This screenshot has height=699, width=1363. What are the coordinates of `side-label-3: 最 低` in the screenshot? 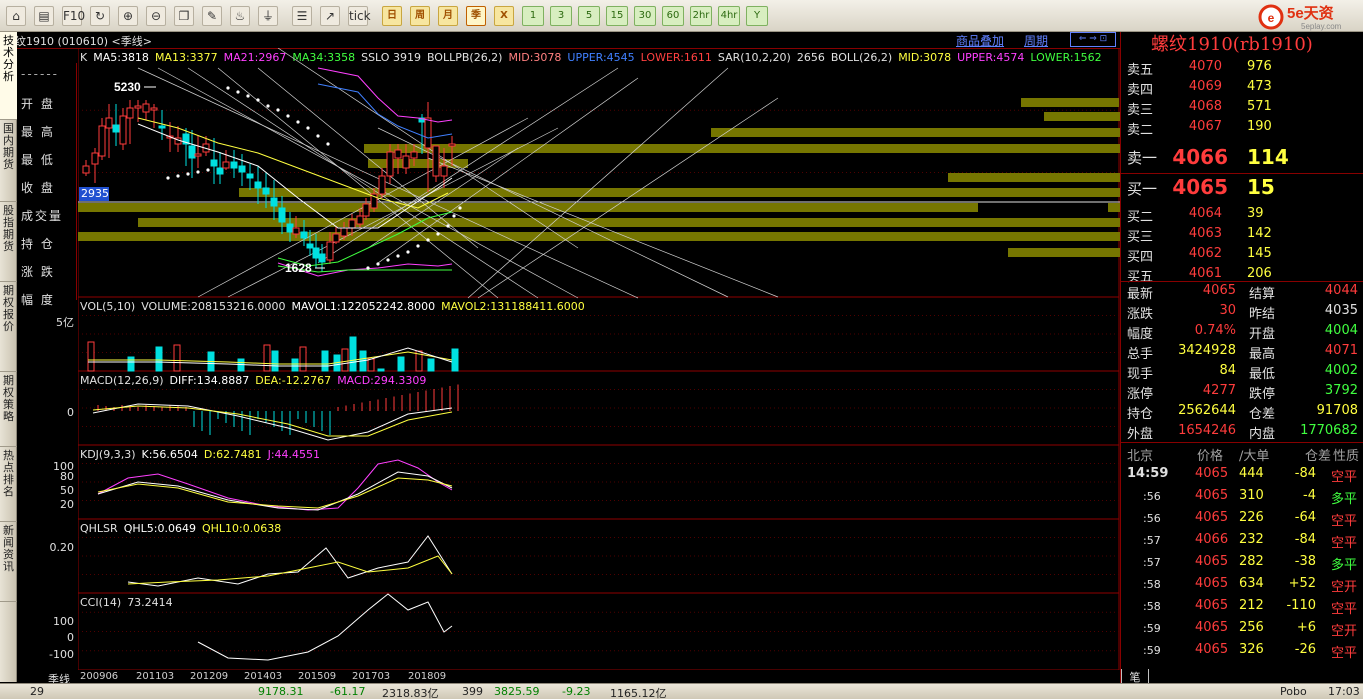 It's located at (38, 160).